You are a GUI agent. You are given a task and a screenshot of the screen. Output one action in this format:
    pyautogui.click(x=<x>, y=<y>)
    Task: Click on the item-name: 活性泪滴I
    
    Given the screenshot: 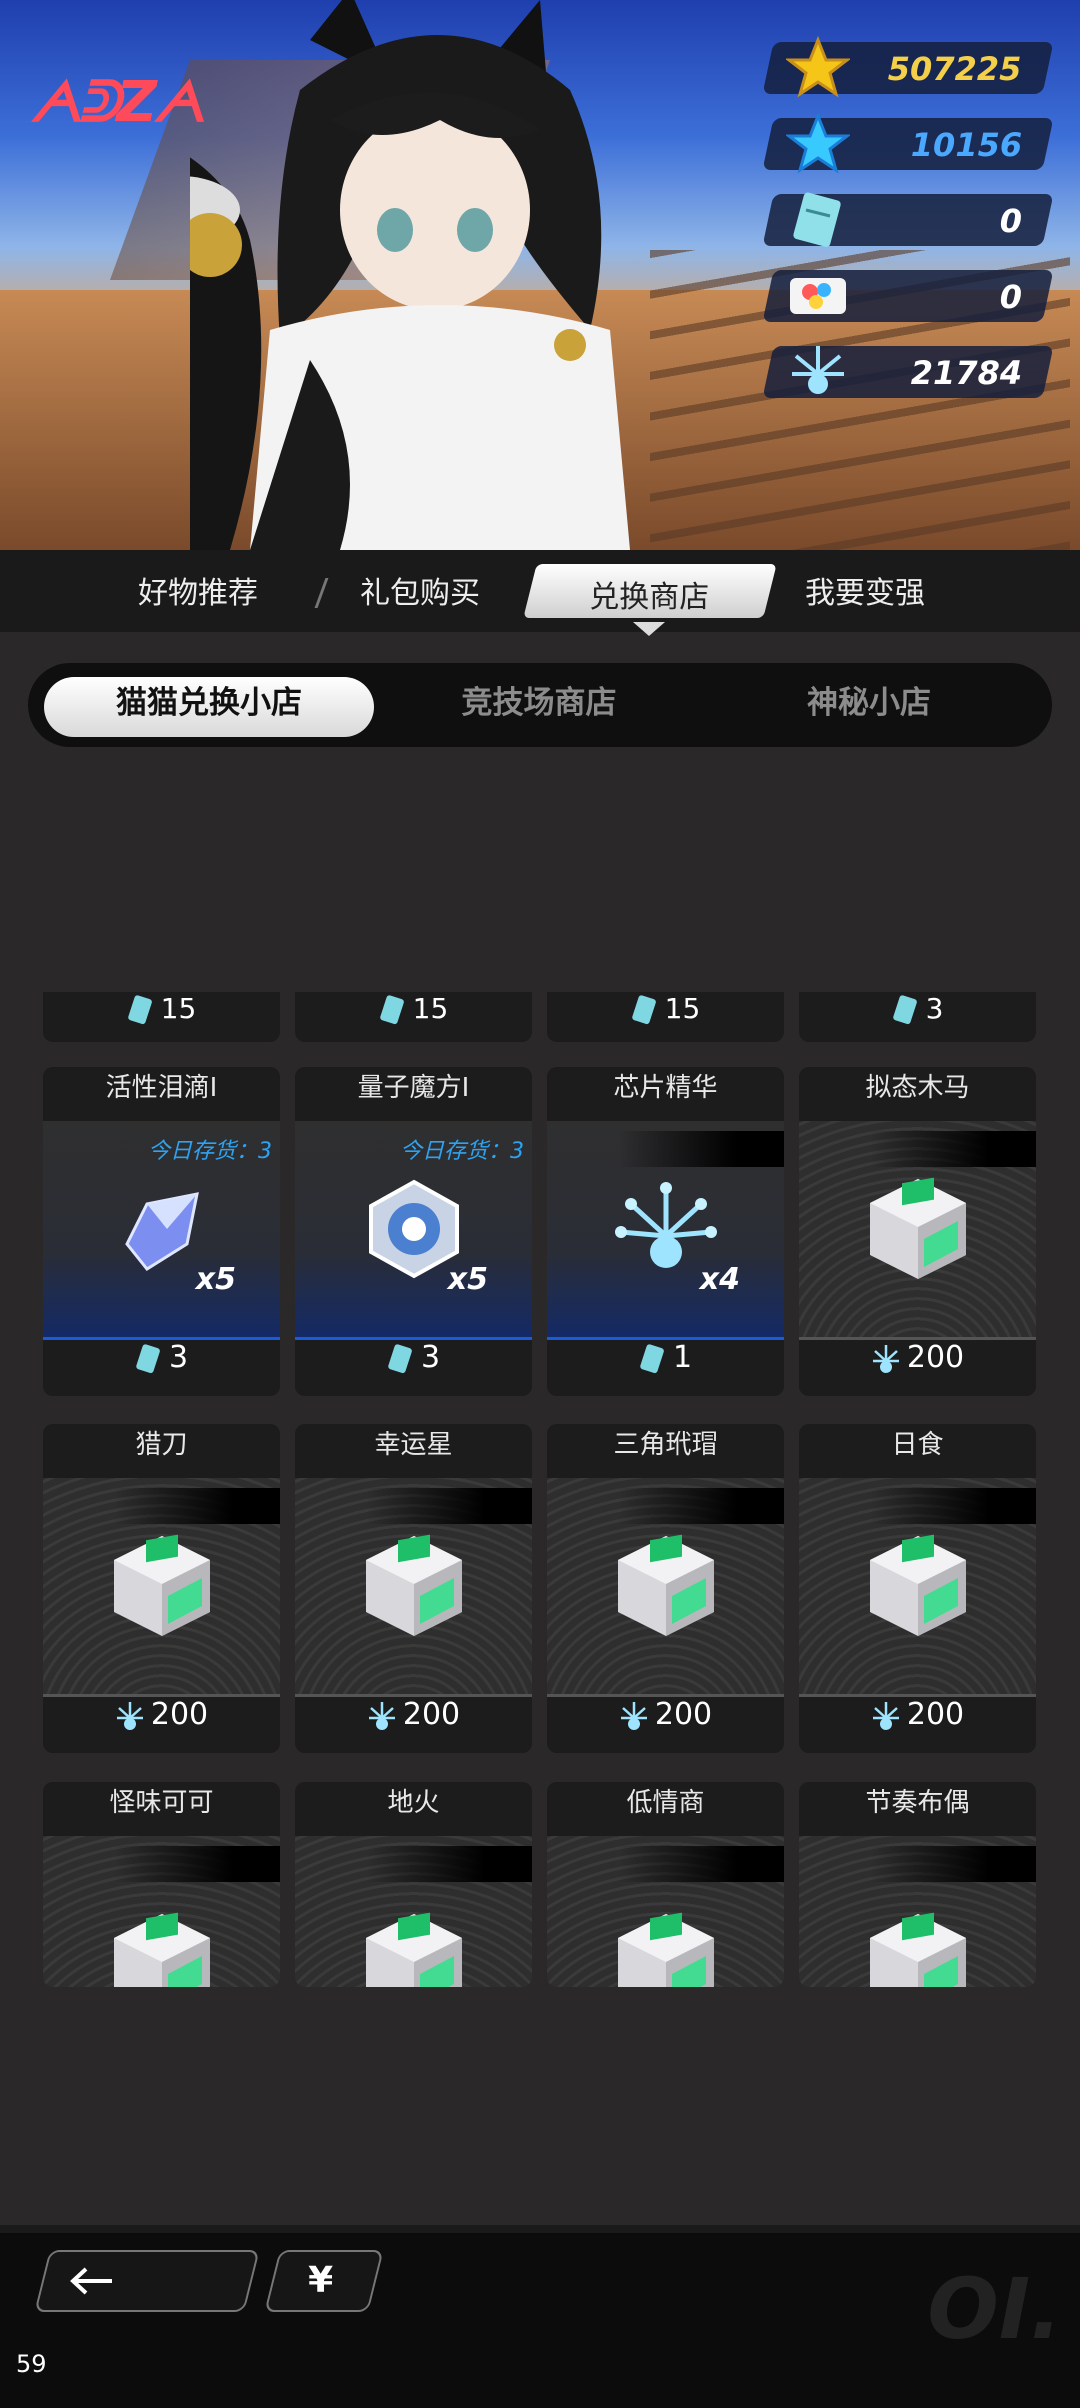 What is the action you would take?
    pyautogui.click(x=161, y=1094)
    